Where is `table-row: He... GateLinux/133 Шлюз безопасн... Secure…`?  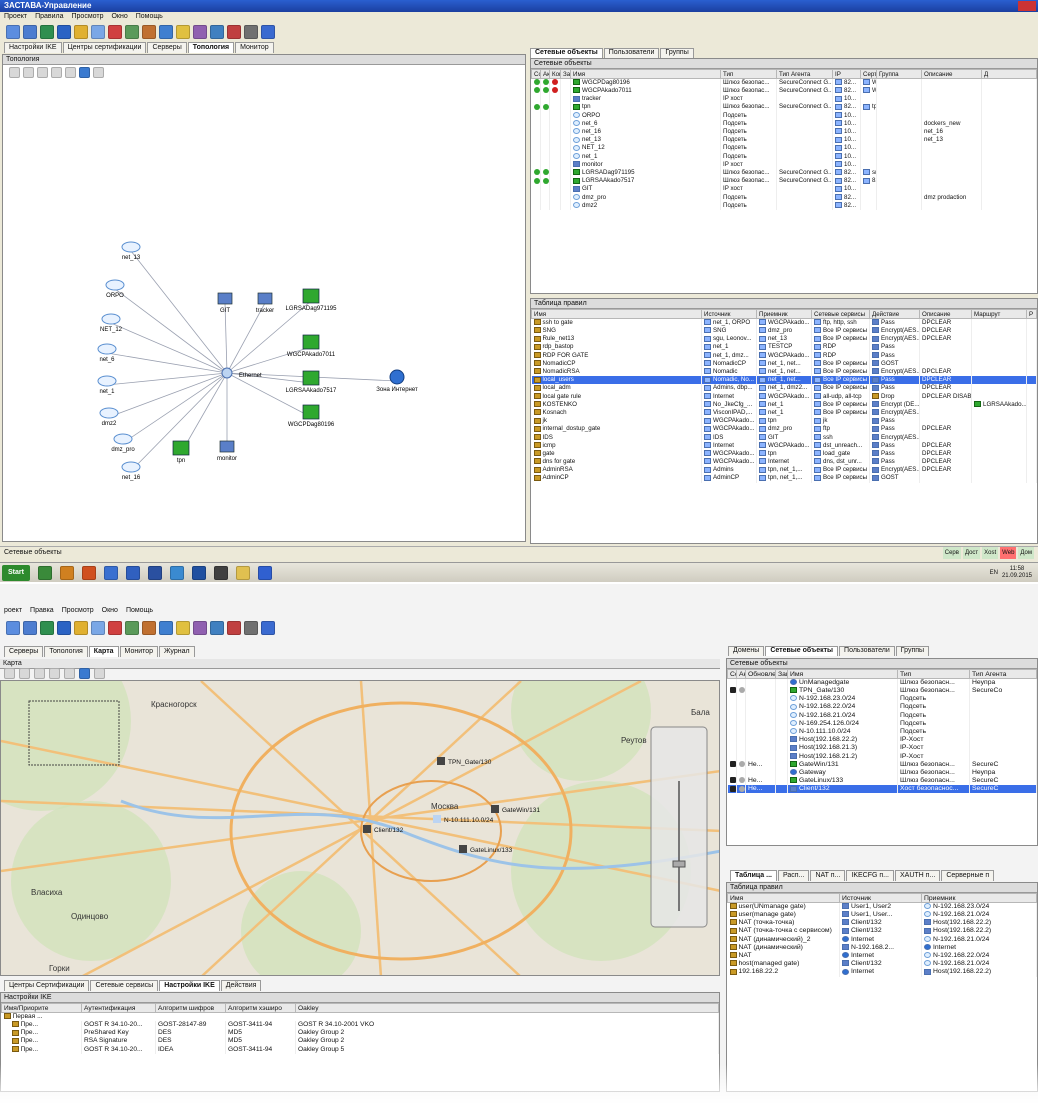 table-row: He... GateLinux/133 Шлюз безопасн... Secure… is located at coordinates (882, 781).